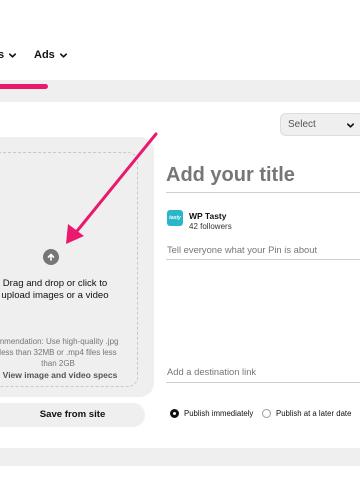  What do you see at coordinates (263, 249) in the screenshot?
I see `description-input: Tell everyone what your Pin is about` at bounding box center [263, 249].